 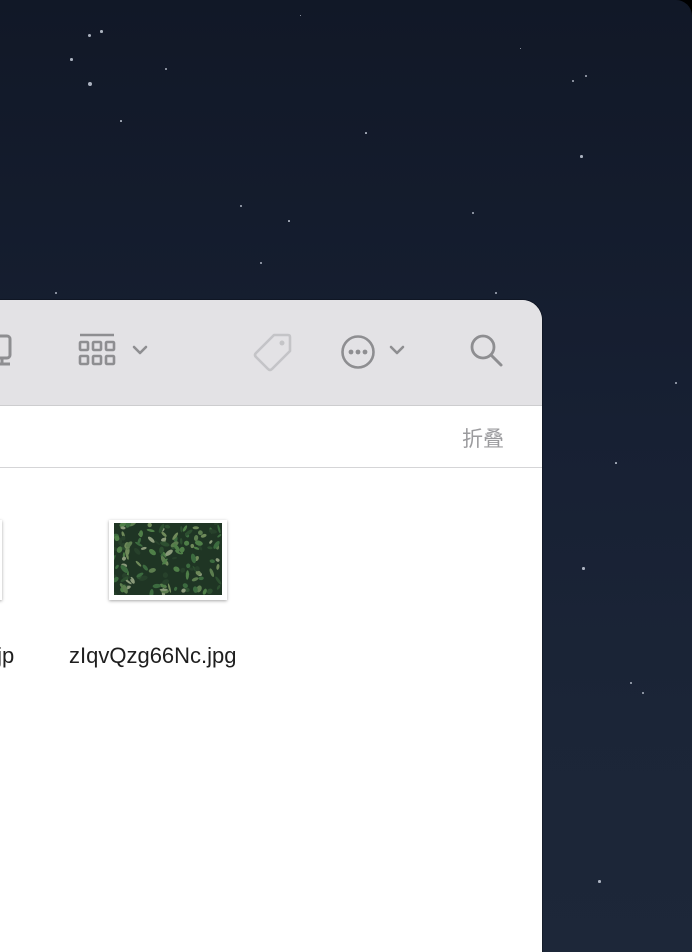 I want to click on file-item: zIqvQzg66Nc.jpg, so click(x=170, y=568).